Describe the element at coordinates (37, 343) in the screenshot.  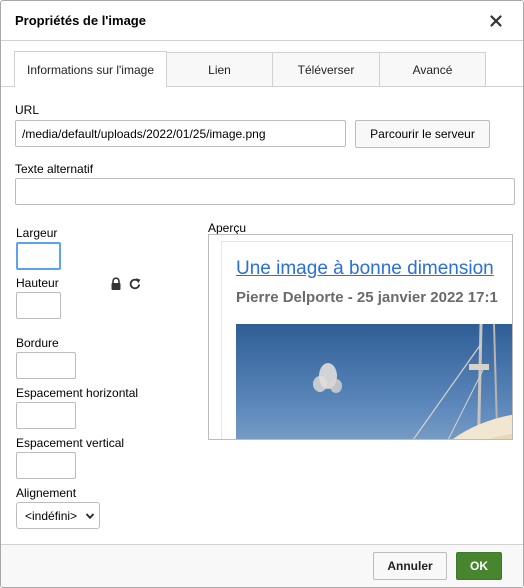
I see `border-label: Bordure` at that location.